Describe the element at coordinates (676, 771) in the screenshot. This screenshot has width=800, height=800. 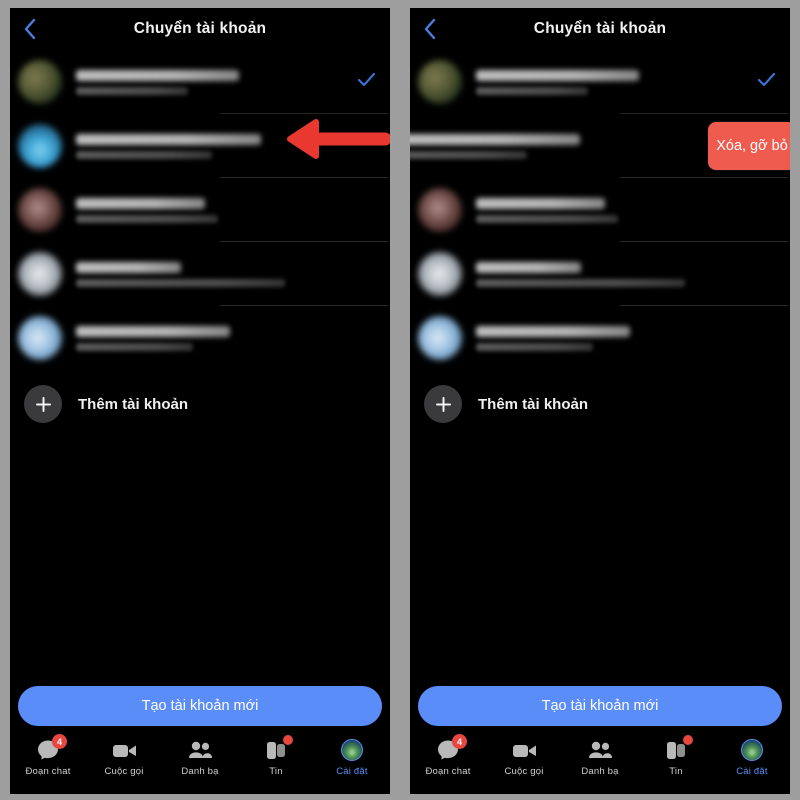
I see `nav-label-stories: Tin` at that location.